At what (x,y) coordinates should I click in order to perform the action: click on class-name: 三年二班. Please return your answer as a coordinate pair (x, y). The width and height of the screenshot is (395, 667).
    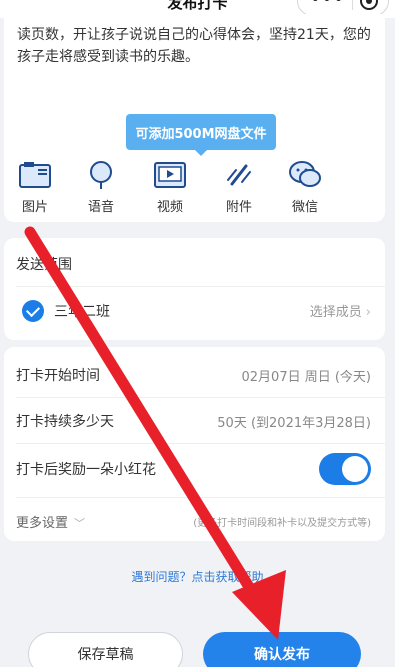
    Looking at the image, I should click on (82, 312).